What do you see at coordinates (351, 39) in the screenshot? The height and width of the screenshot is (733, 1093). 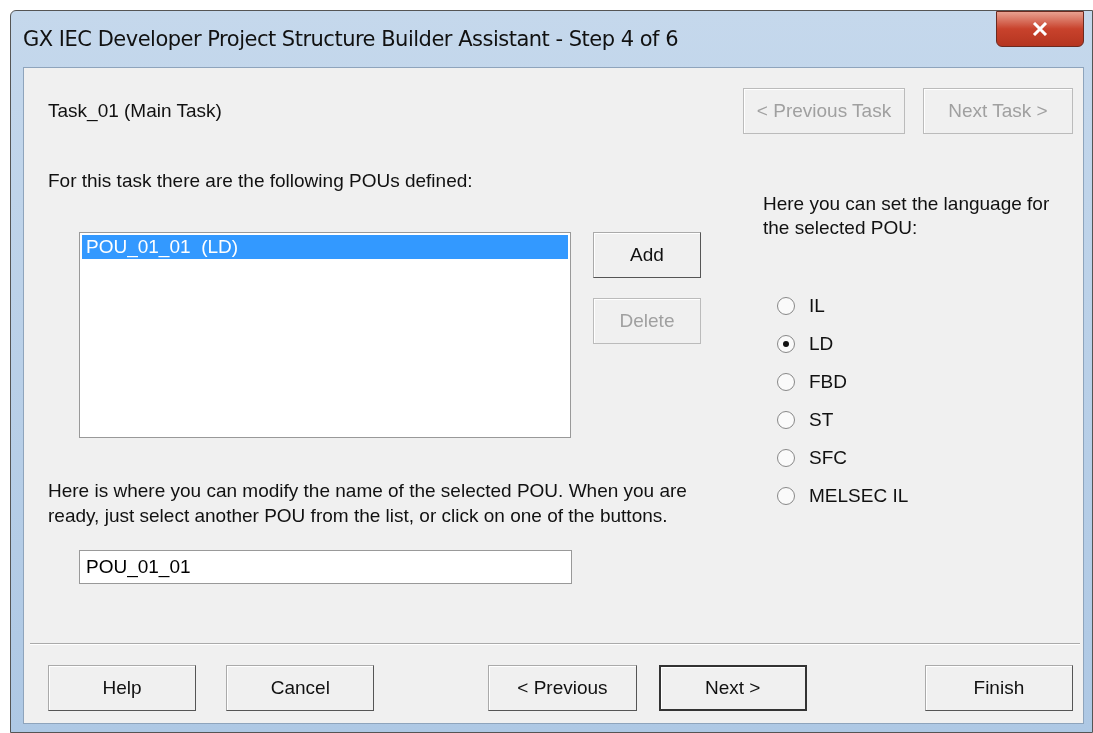 I see `window-title: GX IEC Developer Project Structure Builder Assistant - Step 4 of 6` at bounding box center [351, 39].